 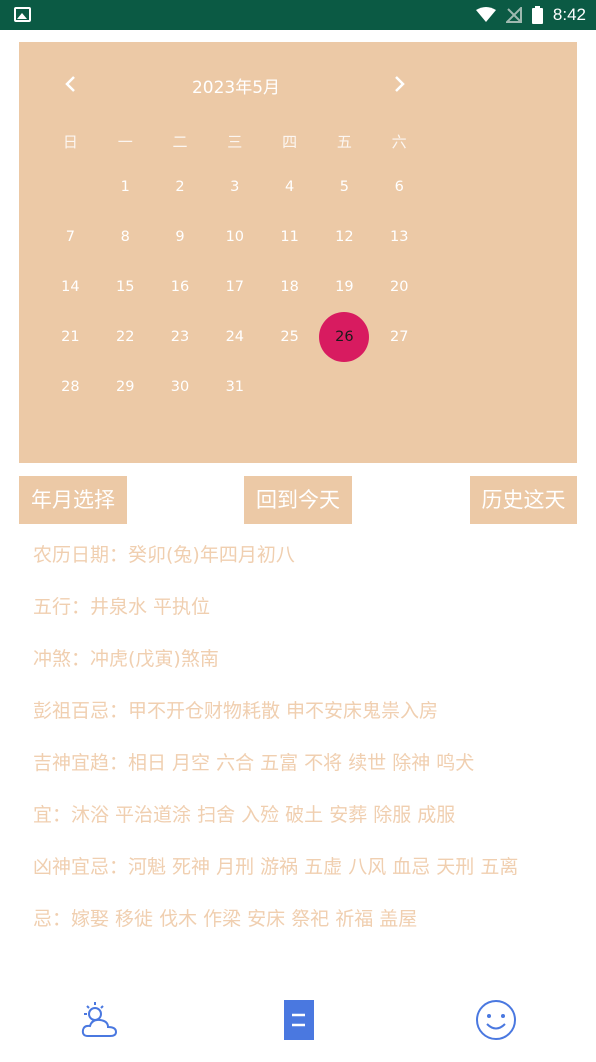 I want to click on day-number: 21, so click(x=70, y=337).